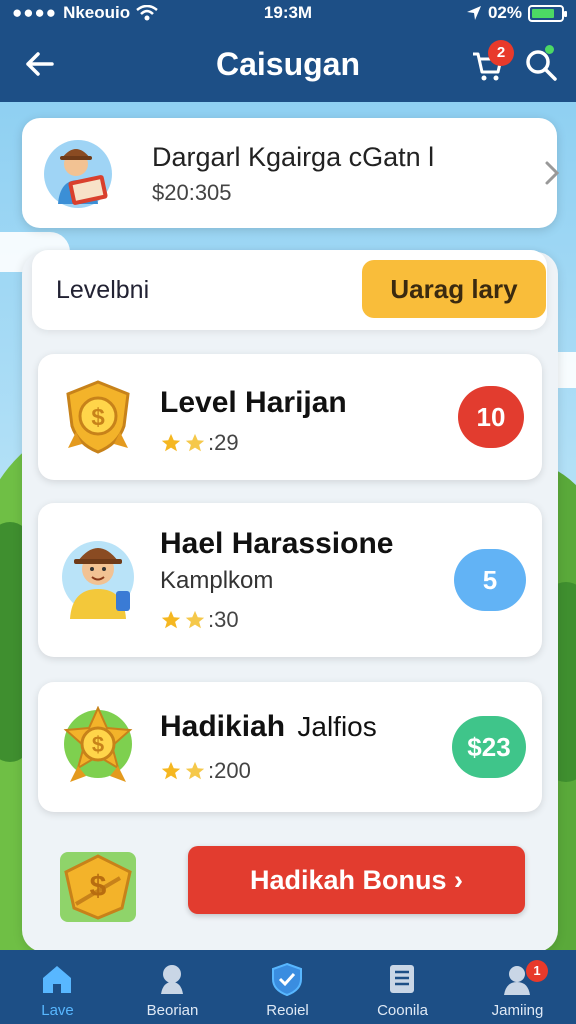  I want to click on item-rating: :29, so click(199, 443).